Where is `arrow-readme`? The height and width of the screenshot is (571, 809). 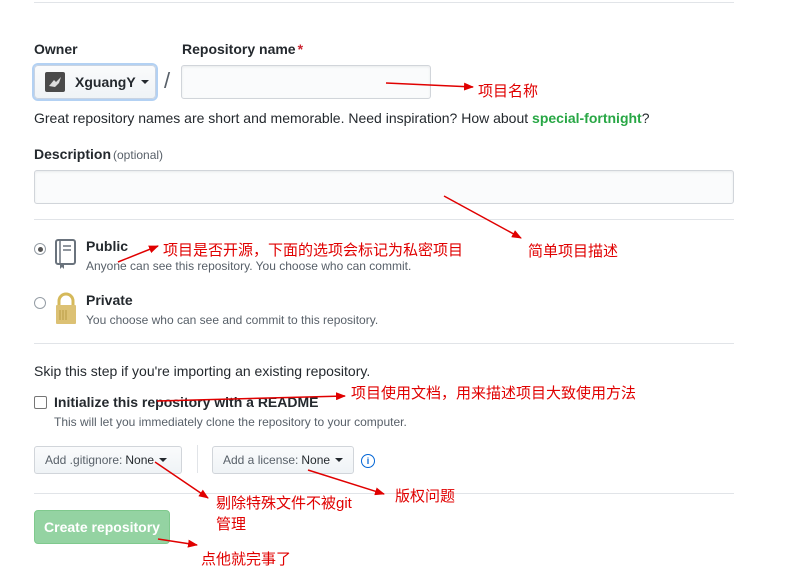 arrow-readme is located at coordinates (251, 397).